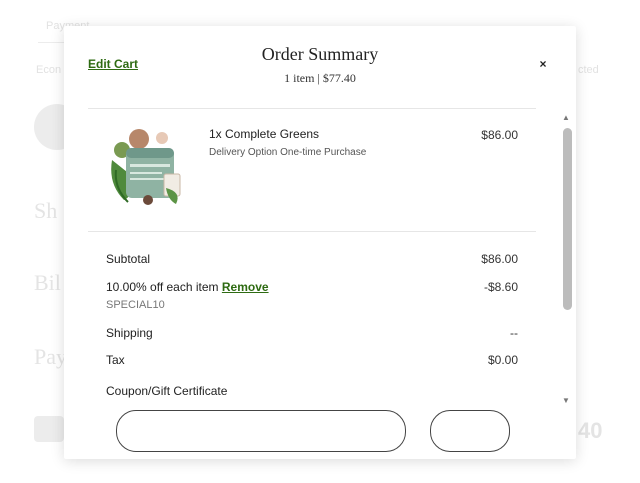 This screenshot has height=483, width=640. What do you see at coordinates (499, 135) in the screenshot?
I see `item-price: $86.00` at bounding box center [499, 135].